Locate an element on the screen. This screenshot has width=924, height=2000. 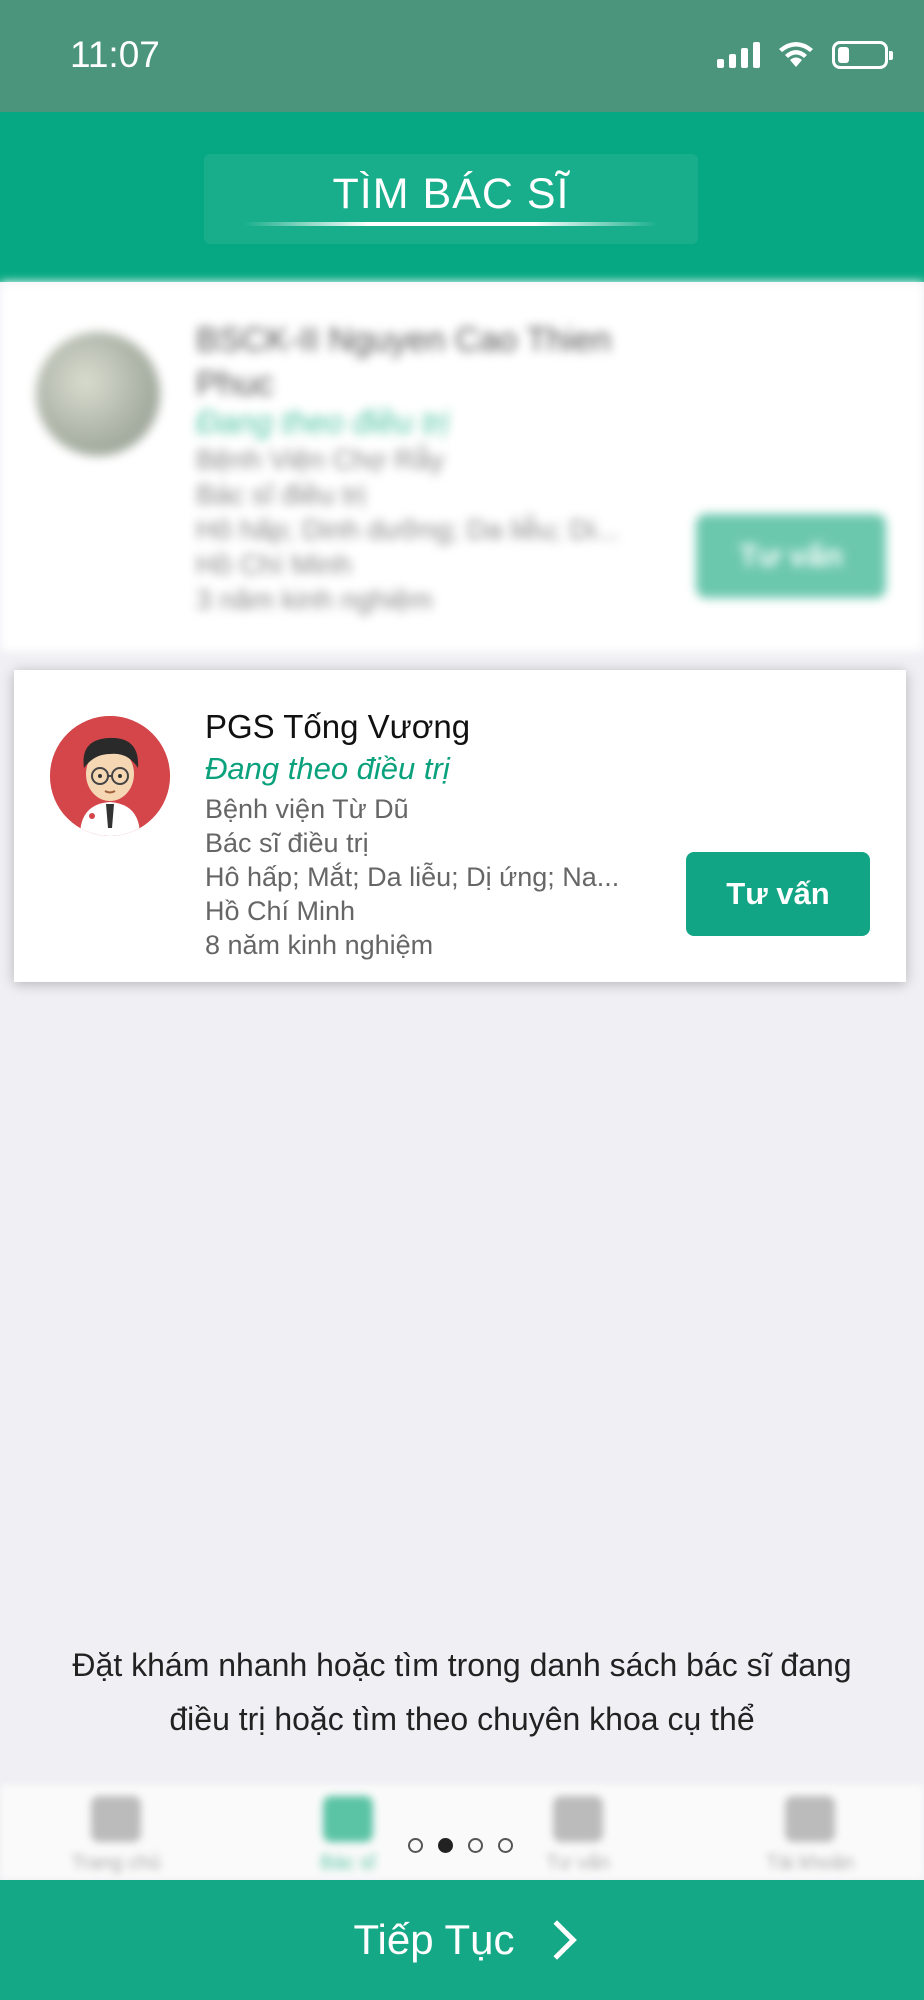
tab-doctor: Bác sĩ is located at coordinates (348, 1835).